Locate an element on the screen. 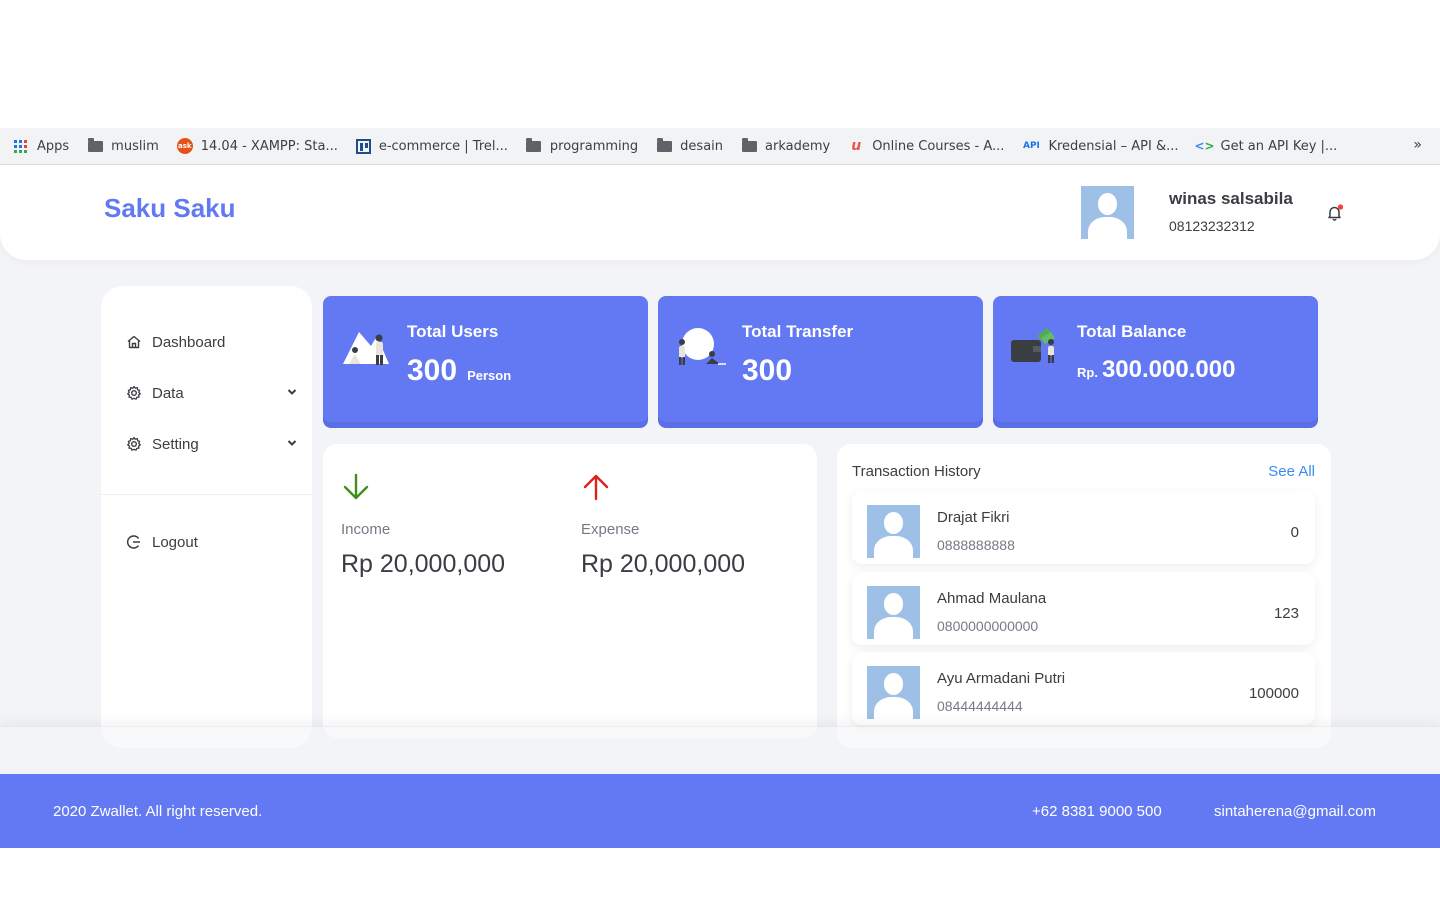 This screenshot has height=900, width=1440. expense-label: Expense is located at coordinates (610, 529).